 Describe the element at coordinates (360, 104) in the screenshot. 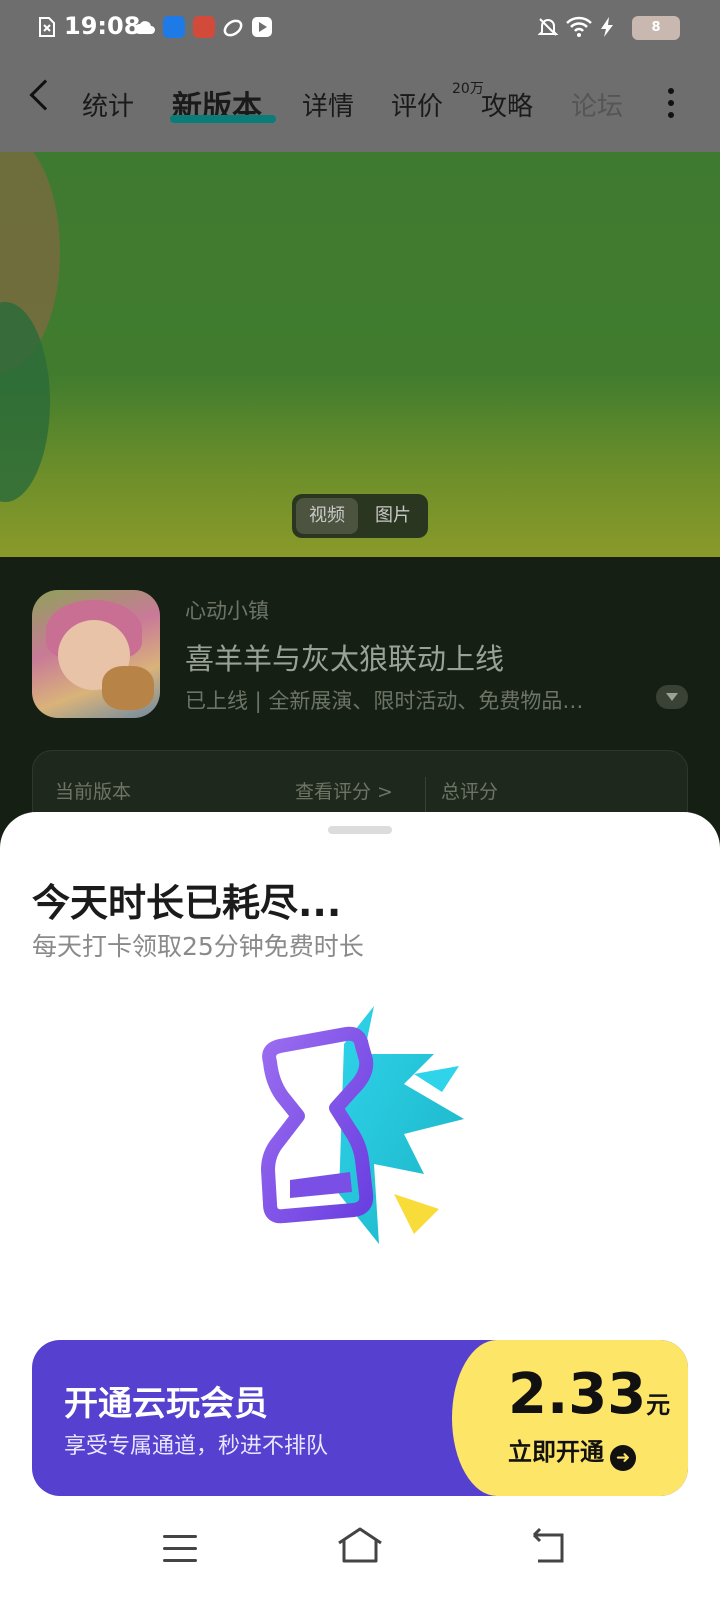

I see `top-nav: 统计 新版本 详情 评价 攻略 论坛` at that location.